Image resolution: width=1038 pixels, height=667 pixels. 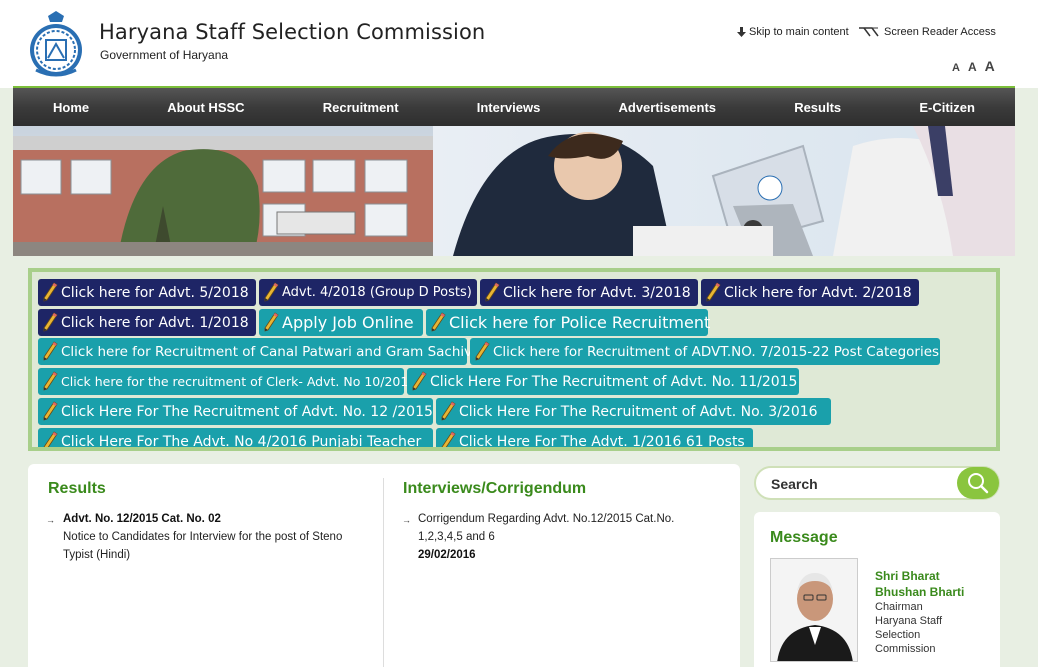 I want to click on font-size-controls: A A A, so click(x=973, y=66).